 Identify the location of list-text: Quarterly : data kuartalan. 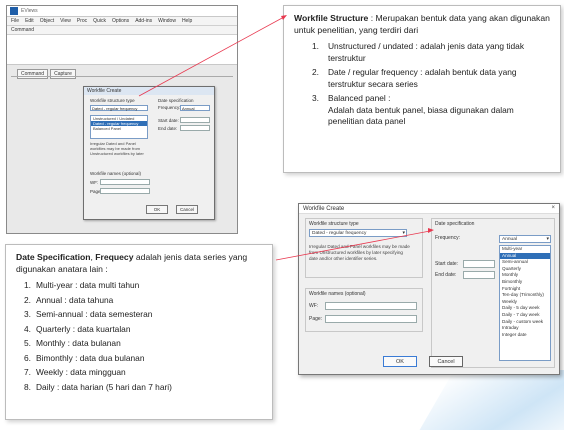
(83, 328).